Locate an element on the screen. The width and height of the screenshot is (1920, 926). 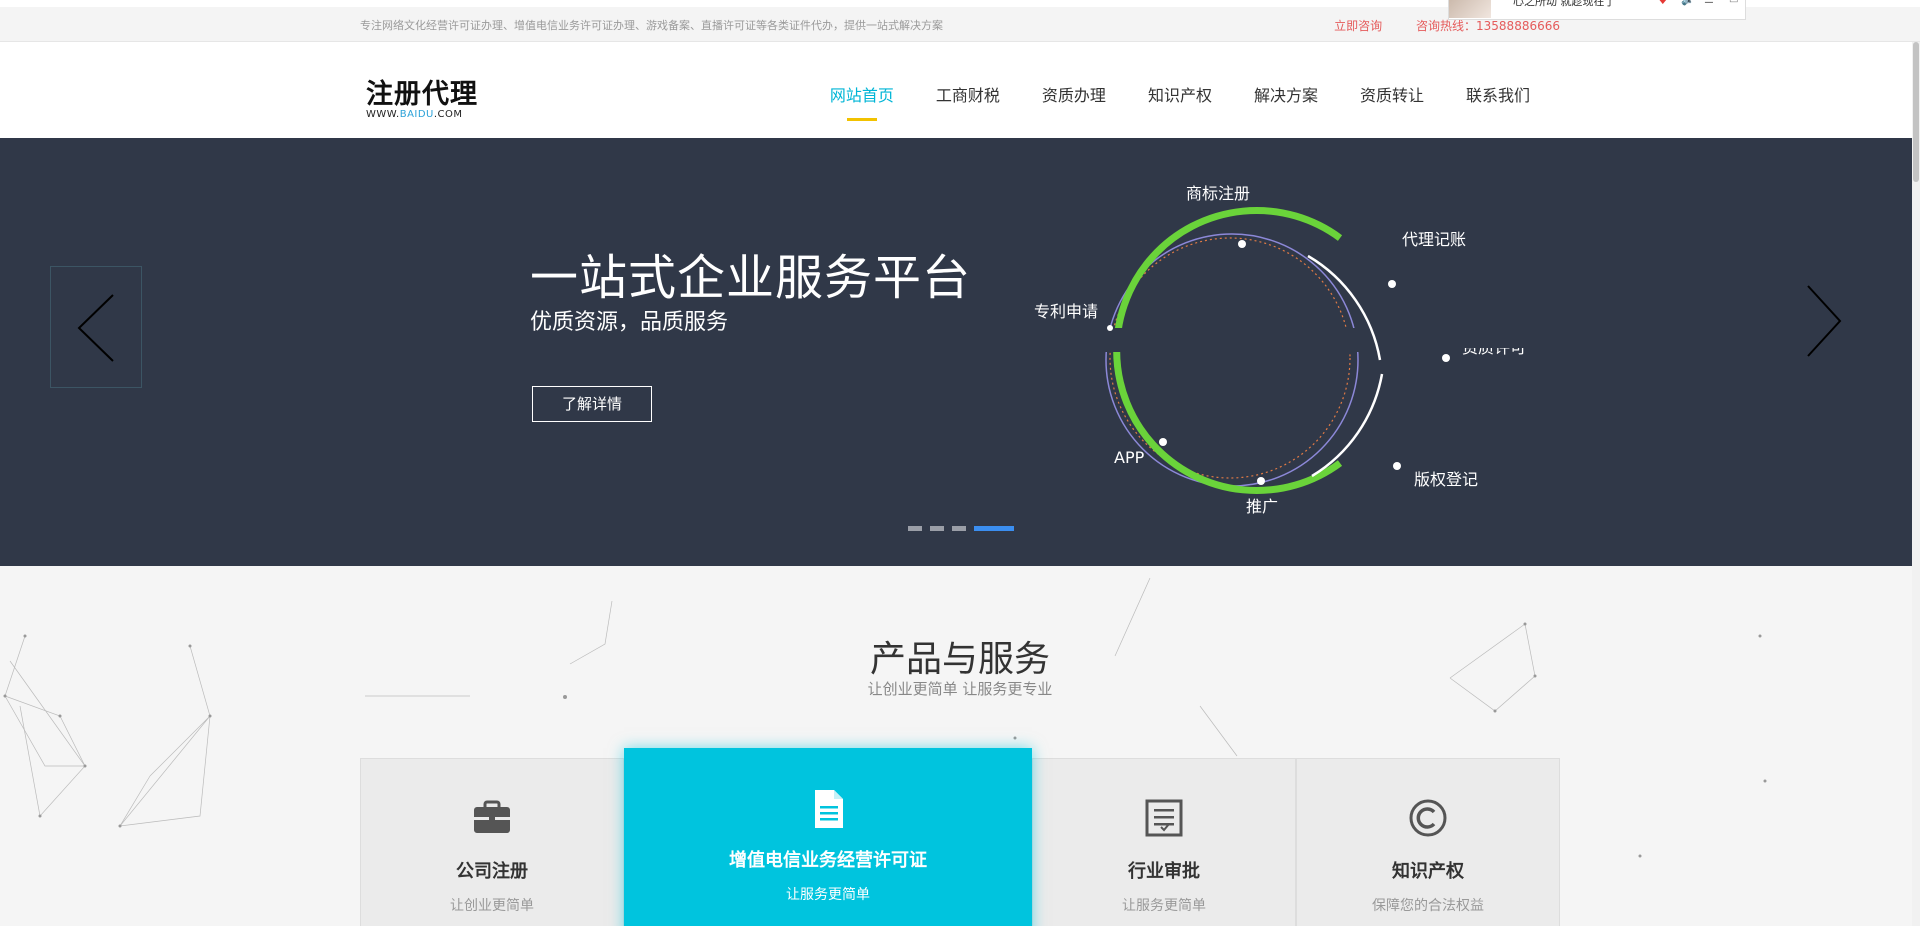
scrollbar-thumb is located at coordinates (1916, 112).